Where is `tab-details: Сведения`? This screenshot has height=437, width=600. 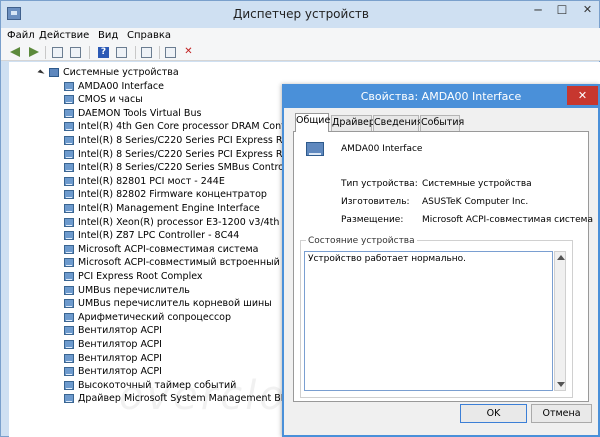 tab-details: Сведения is located at coordinates (398, 123).